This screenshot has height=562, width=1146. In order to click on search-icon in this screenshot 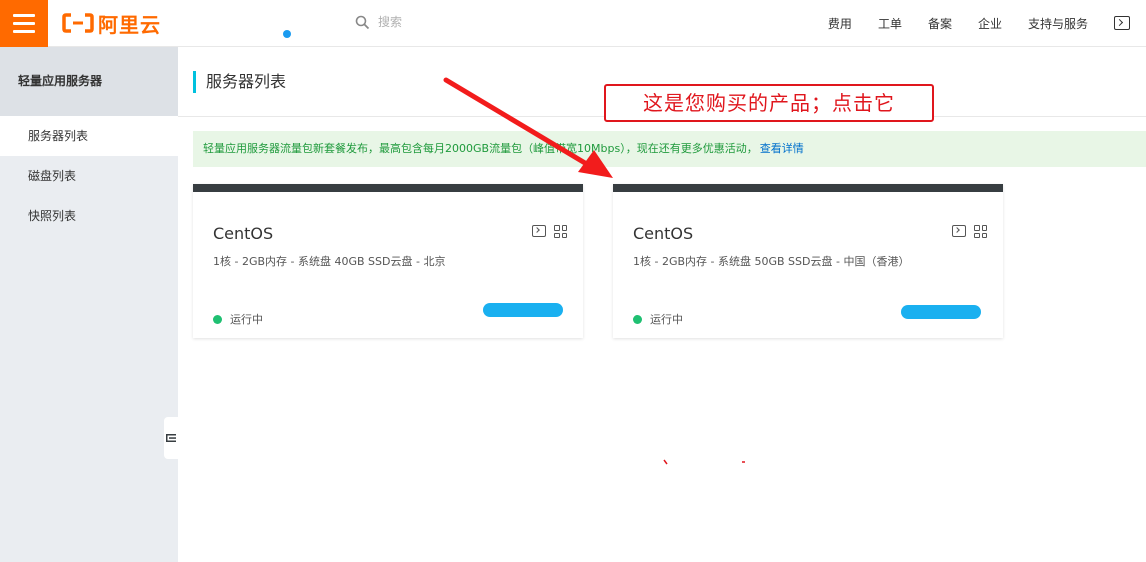, I will do `click(362, 22)`.